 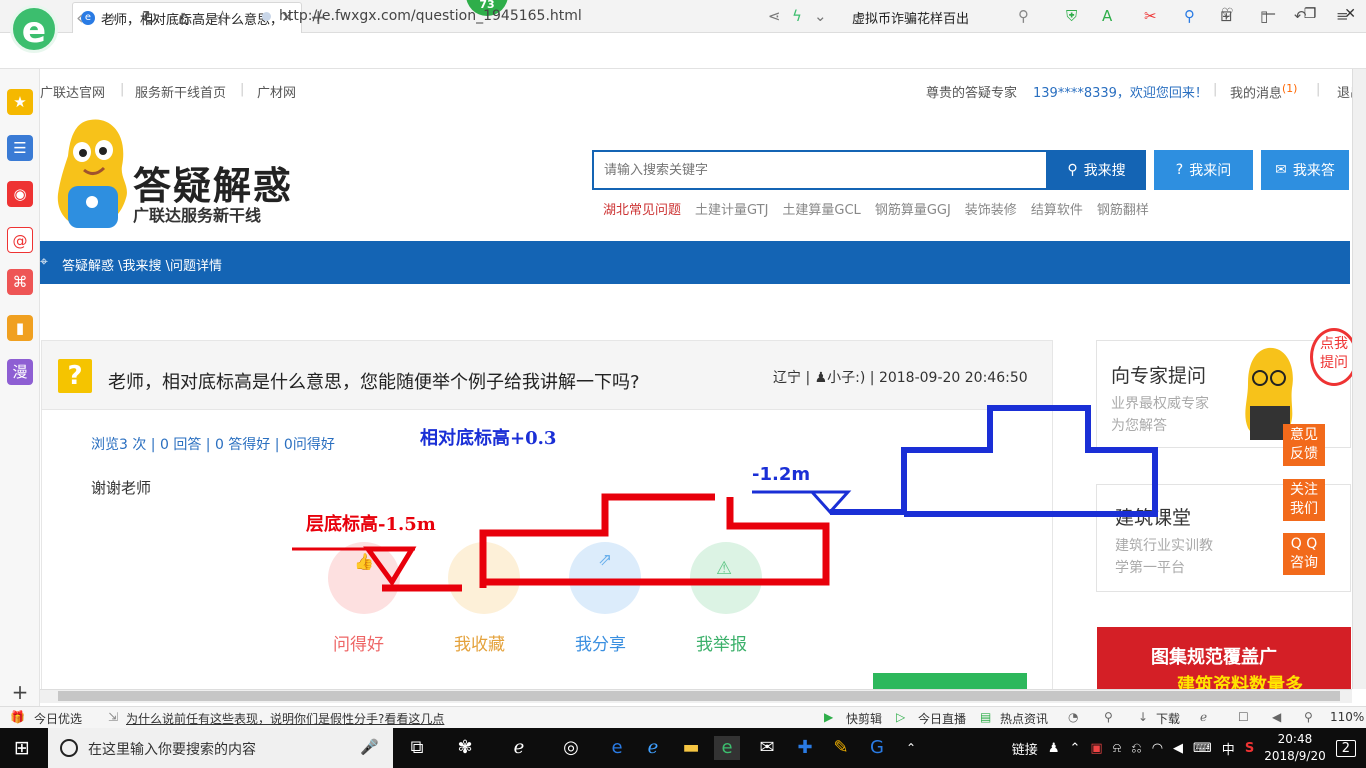 I want to click on undo-icon: ↶, so click(x=1300, y=16).